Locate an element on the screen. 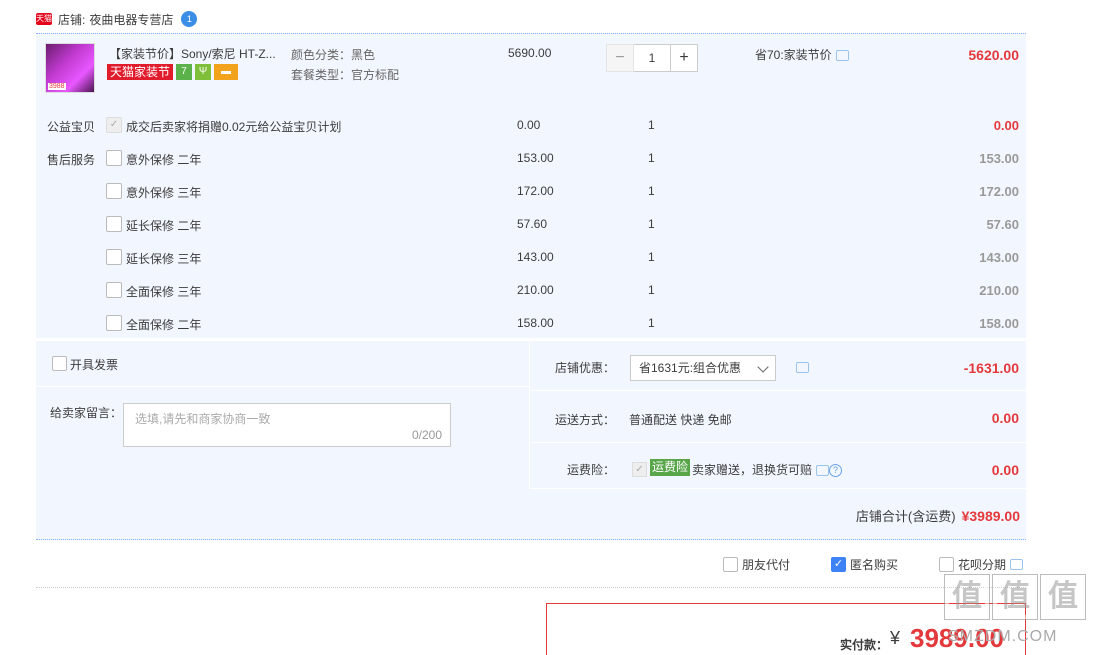 This screenshot has width=1096, height=655. friend-pay-option: 朋友代付 is located at coordinates (756, 564).